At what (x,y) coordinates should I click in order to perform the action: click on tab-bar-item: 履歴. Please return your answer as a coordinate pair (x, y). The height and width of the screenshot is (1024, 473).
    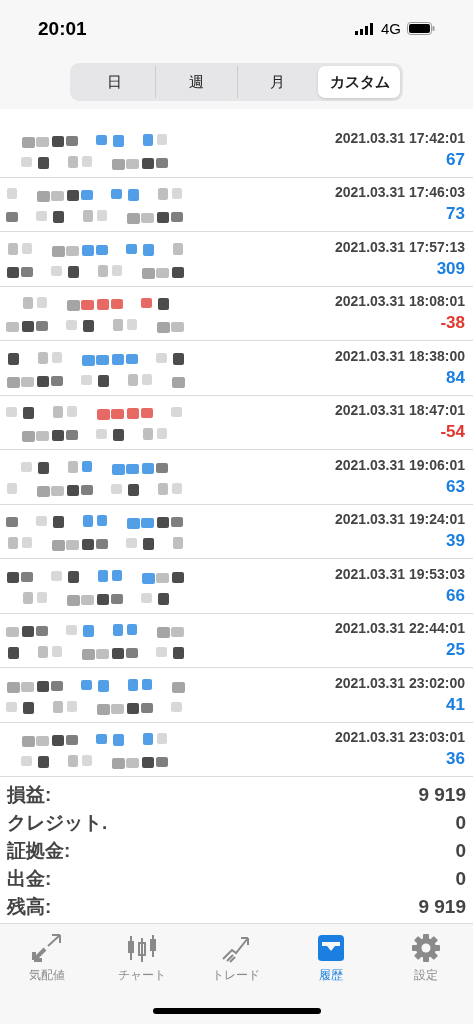
    Looking at the image, I should click on (331, 959).